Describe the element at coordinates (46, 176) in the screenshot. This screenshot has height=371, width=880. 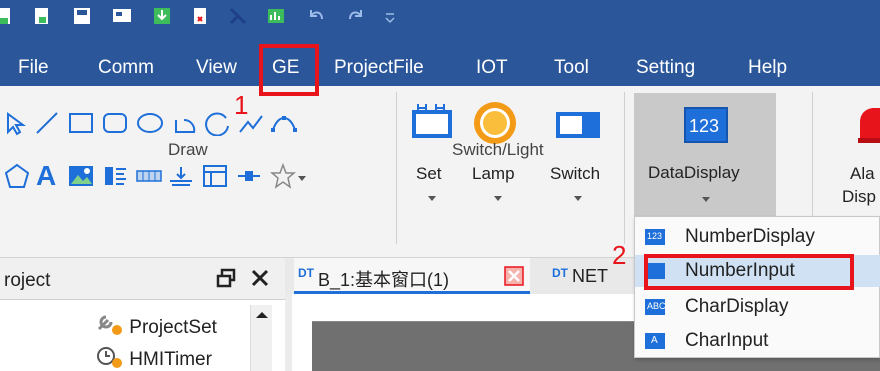
I see `text-tool-icon: A` at that location.